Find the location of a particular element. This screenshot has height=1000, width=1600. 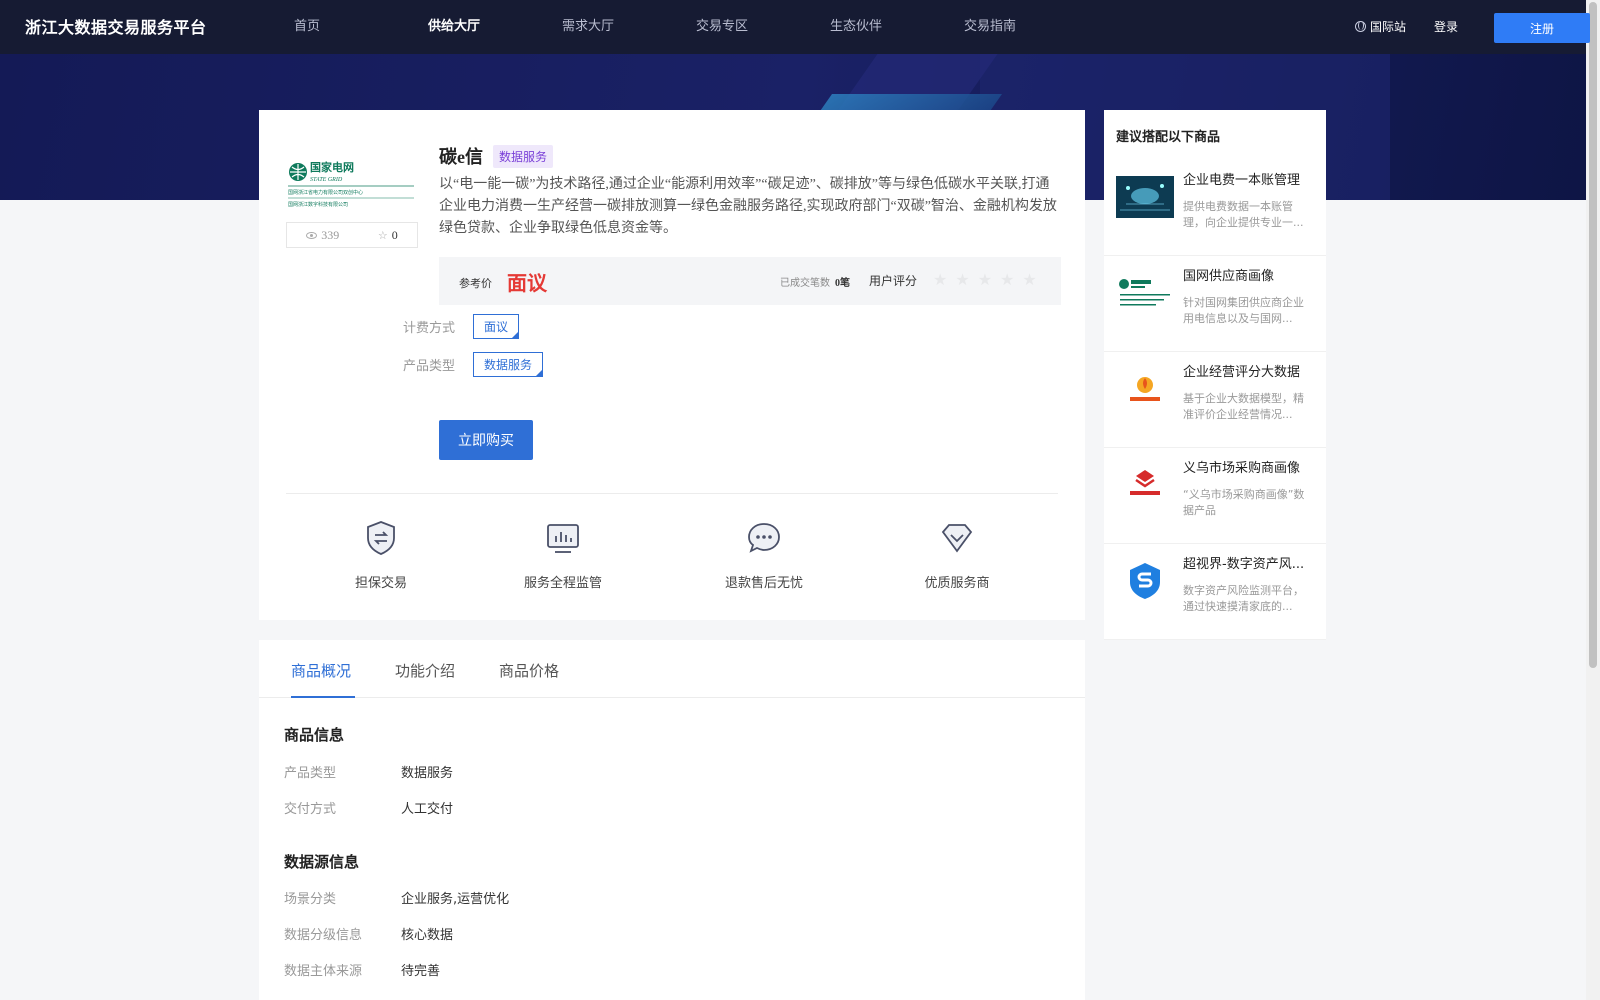

price-value: 面议 is located at coordinates (527, 284).